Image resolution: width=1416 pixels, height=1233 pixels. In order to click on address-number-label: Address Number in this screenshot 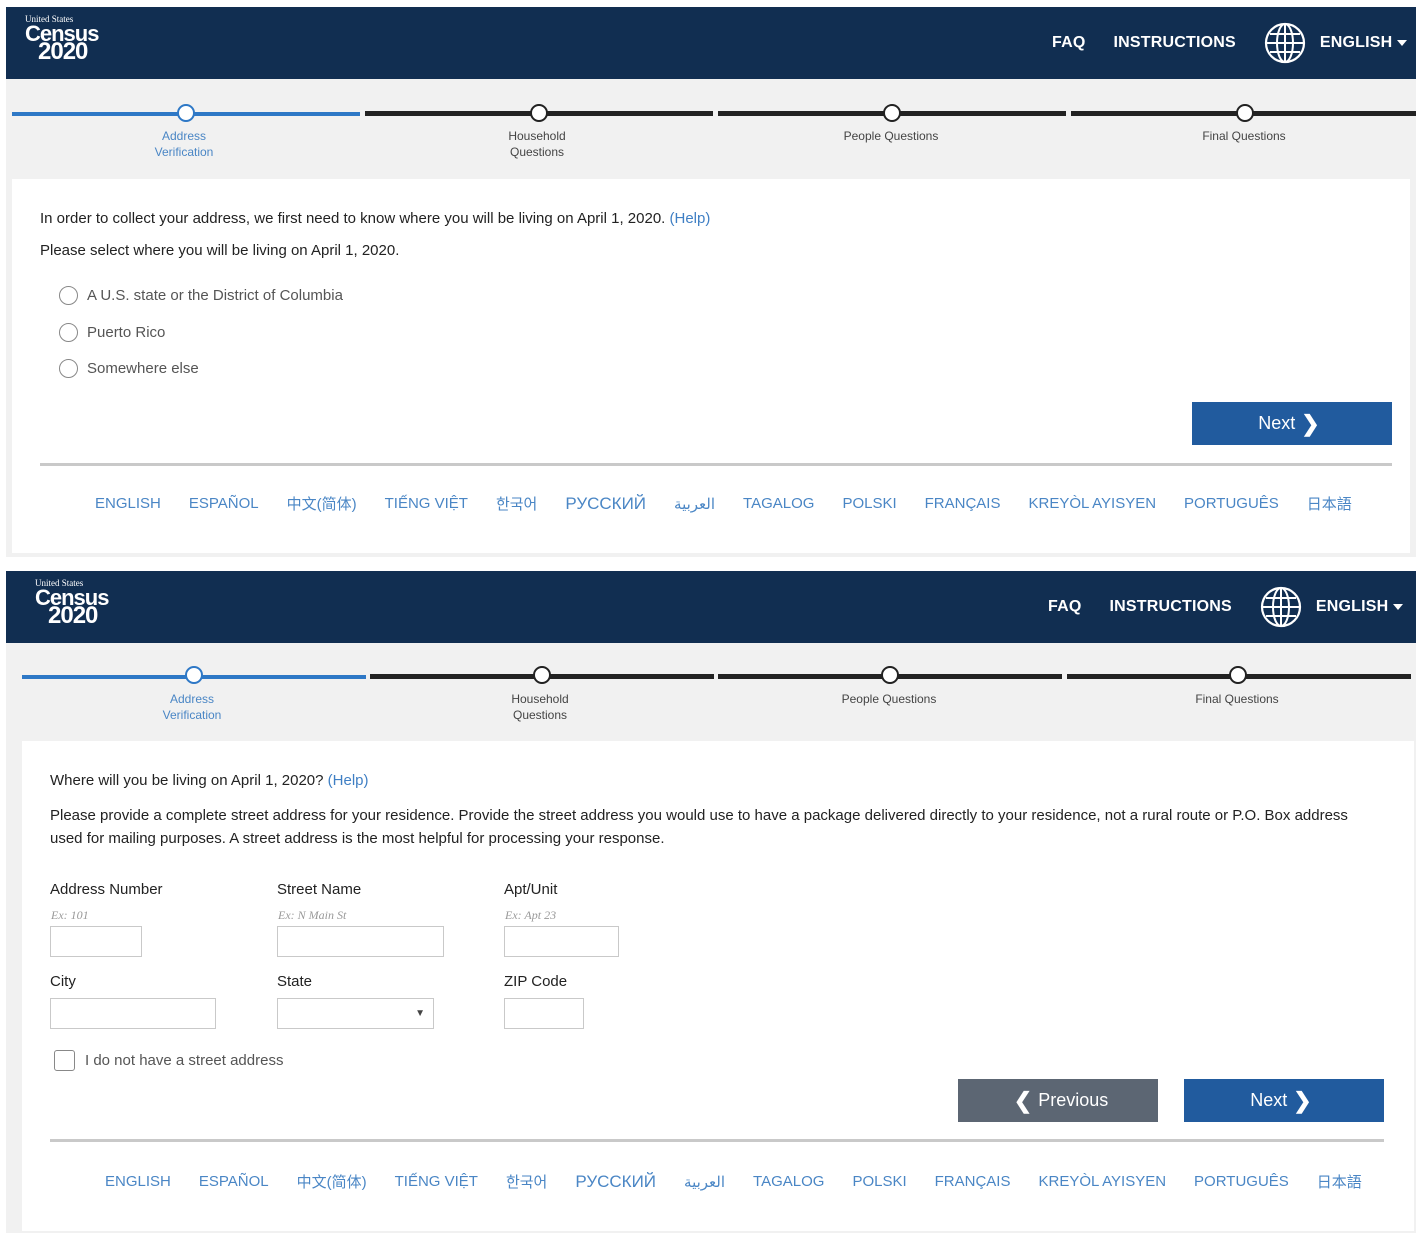, I will do `click(106, 889)`.